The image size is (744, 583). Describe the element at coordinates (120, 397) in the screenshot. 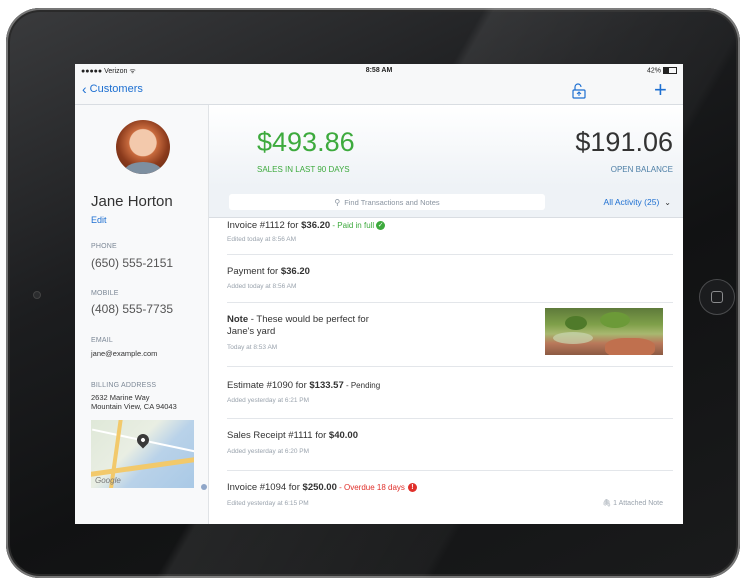

I see `billing-address-line1: 2632 Marine Way` at that location.